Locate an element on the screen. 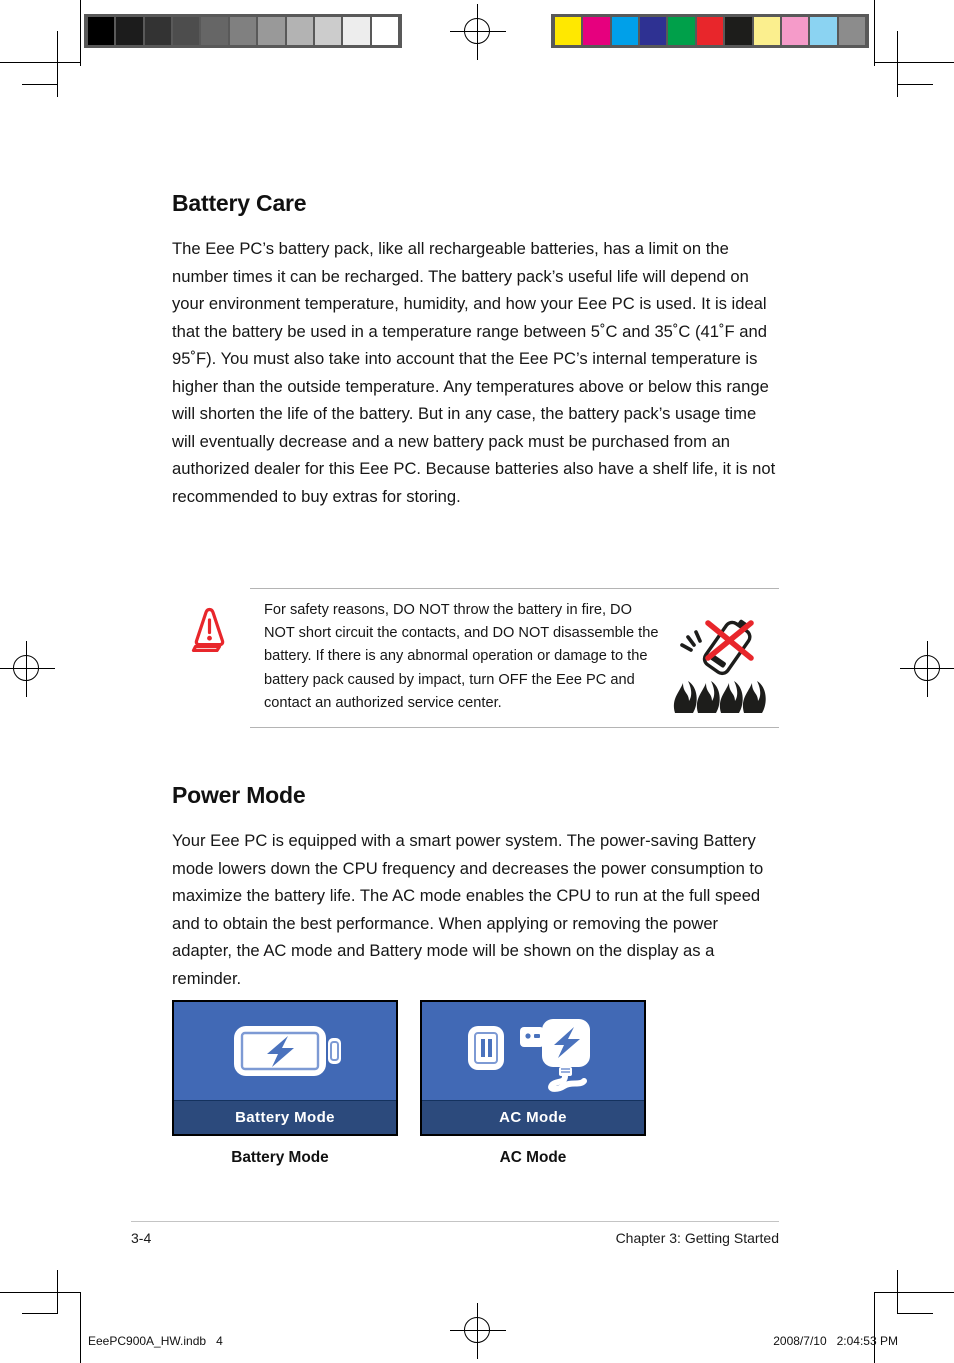 The height and width of the screenshot is (1363, 954). page-number: 3-4 is located at coordinates (141, 1238).